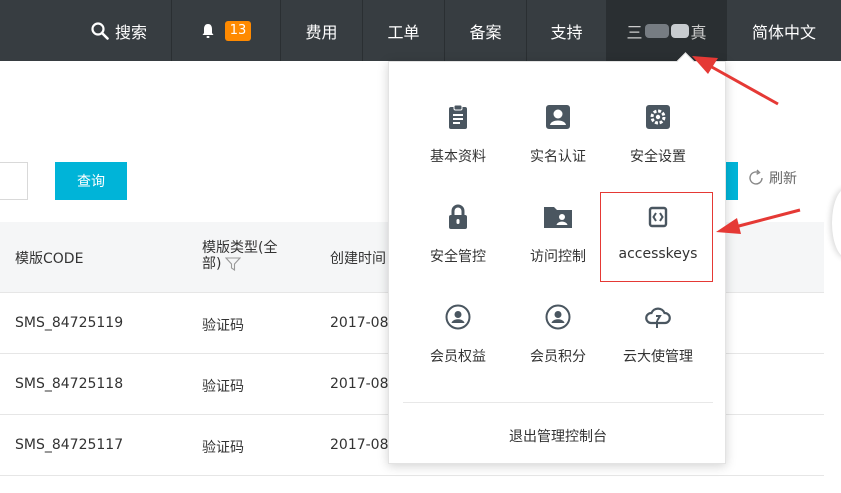  Describe the element at coordinates (558, 436) in the screenshot. I see `logout-console-link: 退出管理控制台` at that location.